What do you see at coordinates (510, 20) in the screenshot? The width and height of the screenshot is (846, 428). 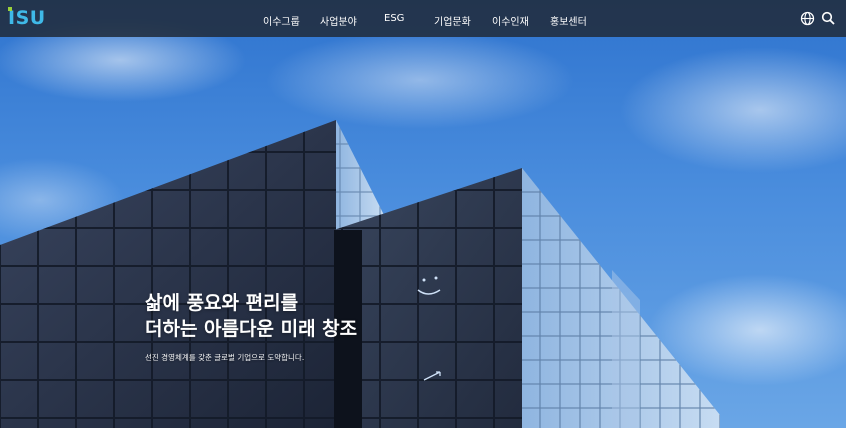 I see `nav-item-talent: 이수인재` at bounding box center [510, 20].